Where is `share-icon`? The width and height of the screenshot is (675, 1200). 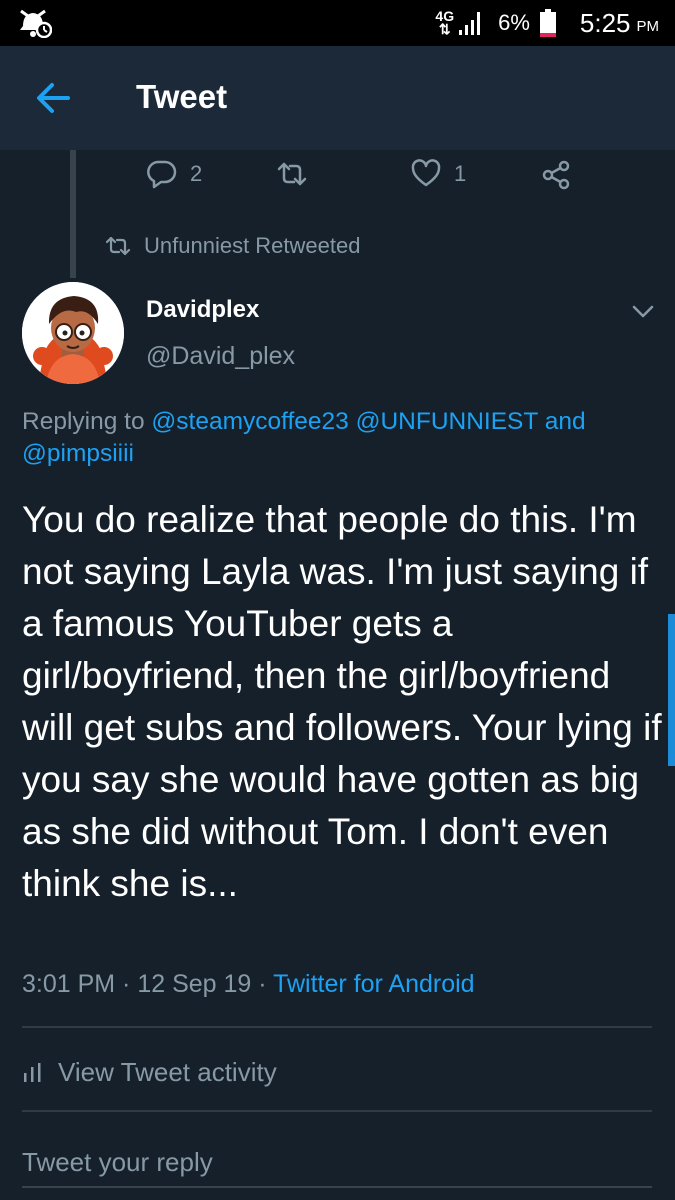
share-icon is located at coordinates (556, 175).